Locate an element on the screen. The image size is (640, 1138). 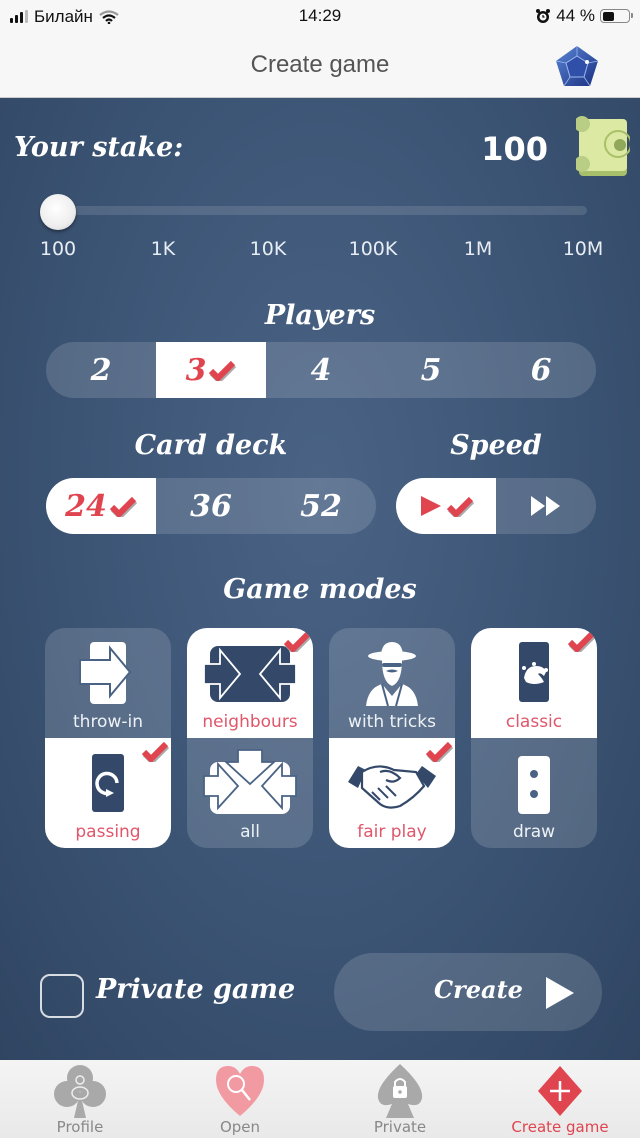
option-label: 52 is located at coordinates (321, 506).